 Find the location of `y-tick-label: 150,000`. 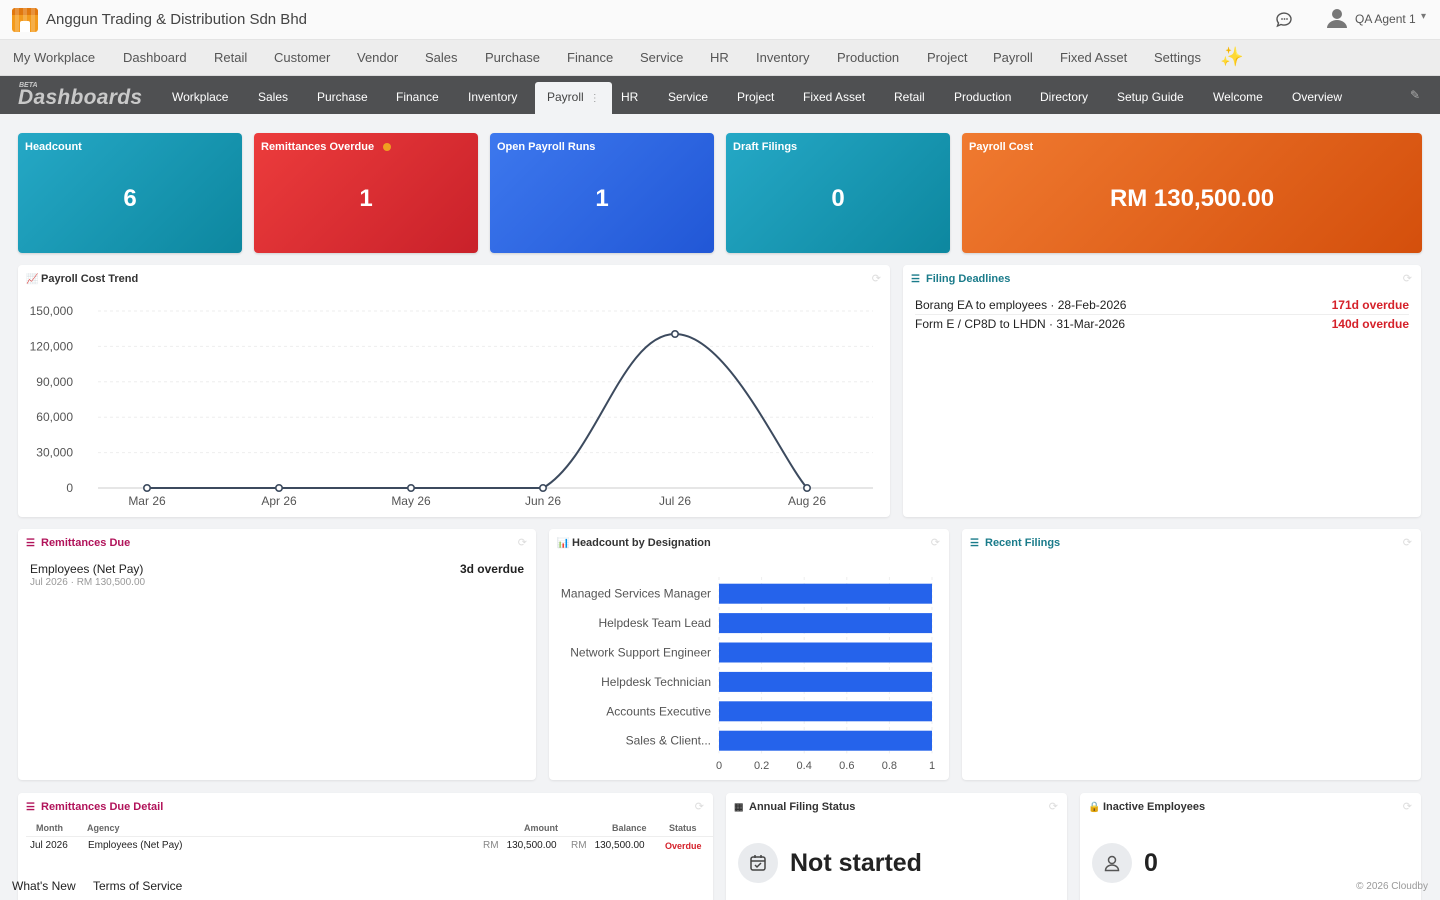

y-tick-label: 150,000 is located at coordinates (52, 311).